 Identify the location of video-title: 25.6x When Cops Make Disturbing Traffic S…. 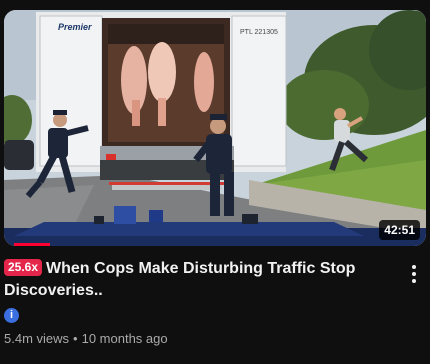
(199, 280).